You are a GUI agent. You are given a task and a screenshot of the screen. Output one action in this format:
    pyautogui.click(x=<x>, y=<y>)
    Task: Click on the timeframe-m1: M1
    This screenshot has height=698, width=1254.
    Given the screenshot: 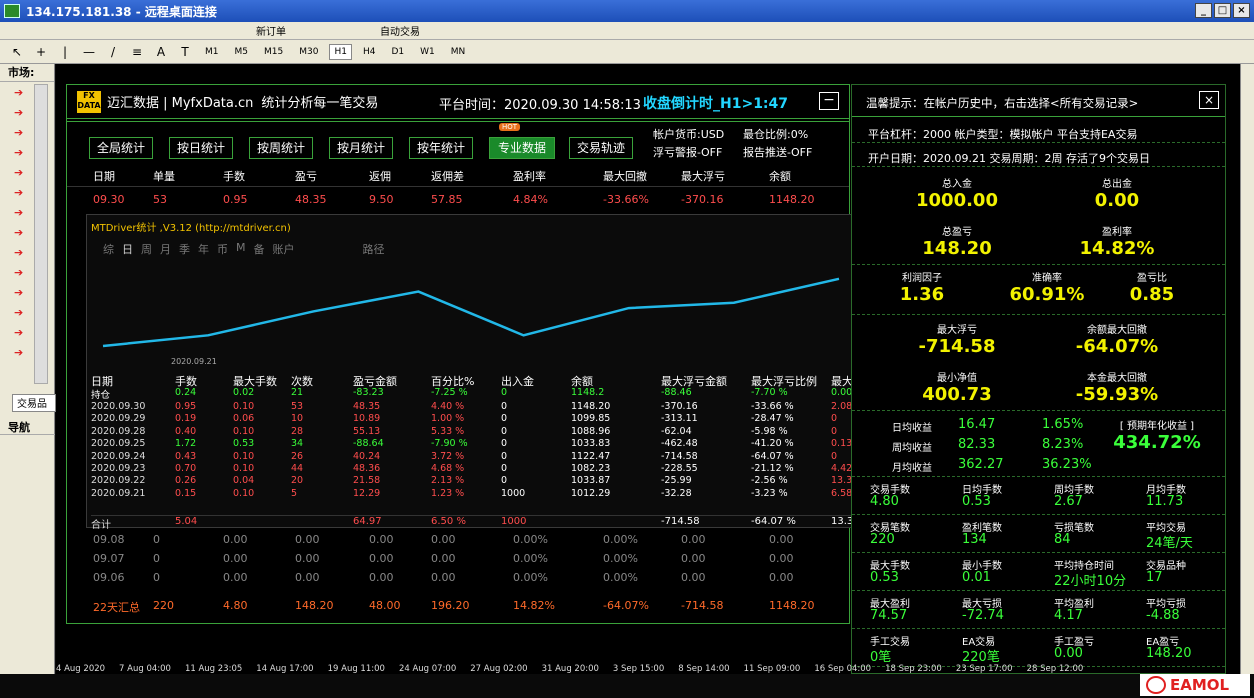 What is the action you would take?
    pyautogui.click(x=212, y=52)
    